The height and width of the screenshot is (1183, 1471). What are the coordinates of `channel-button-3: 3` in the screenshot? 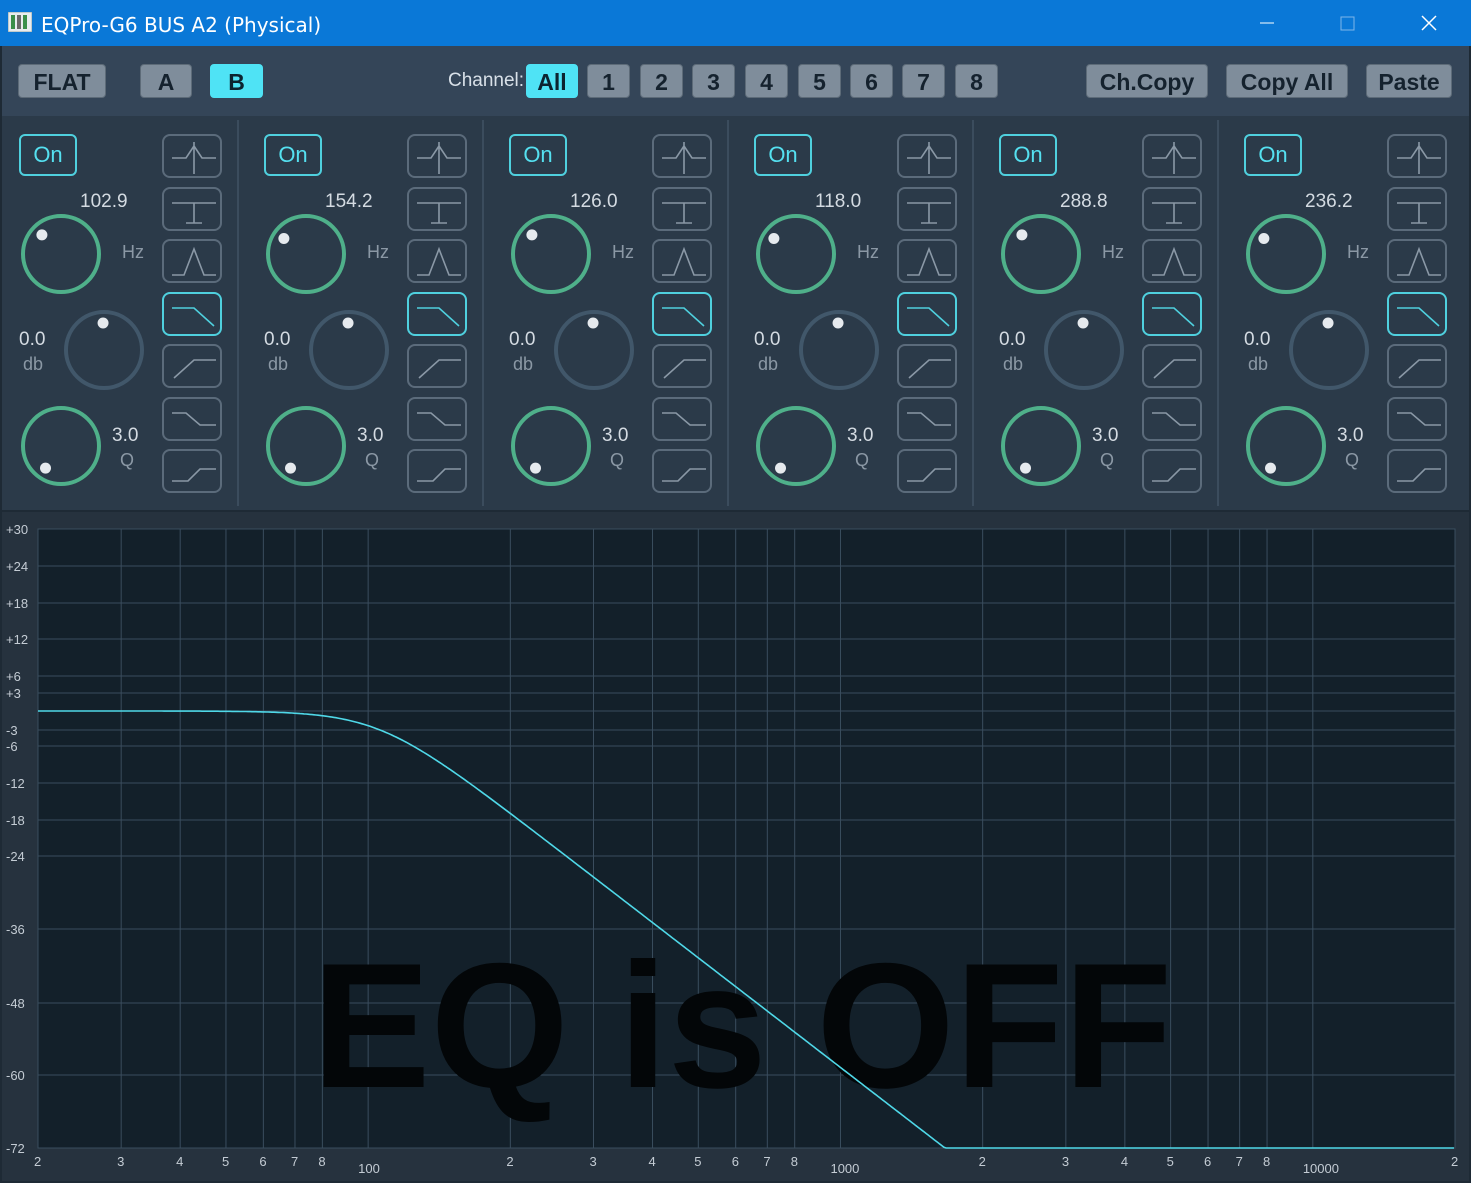 It's located at (713, 81).